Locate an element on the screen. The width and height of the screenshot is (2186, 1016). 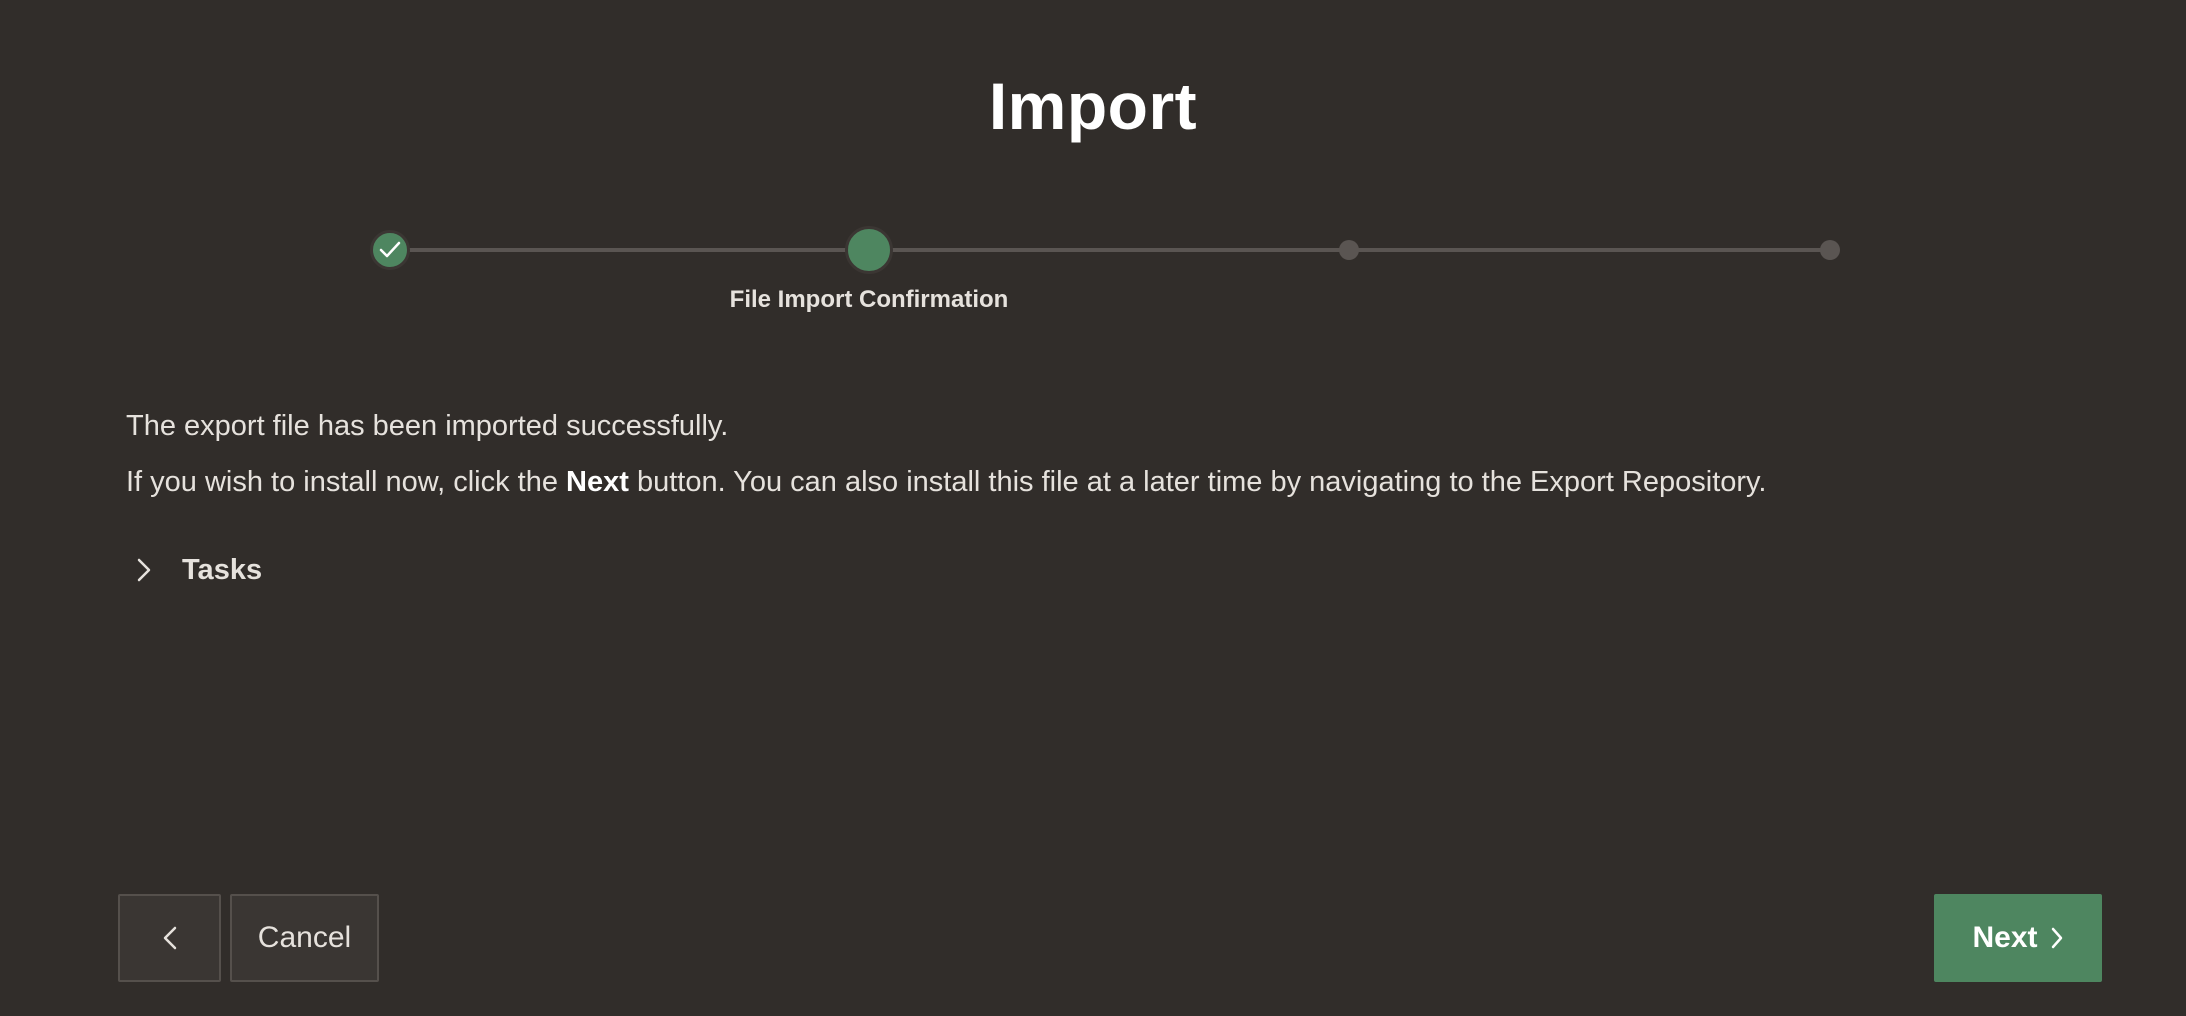
wizard-step-1-completed is located at coordinates (390, 250).